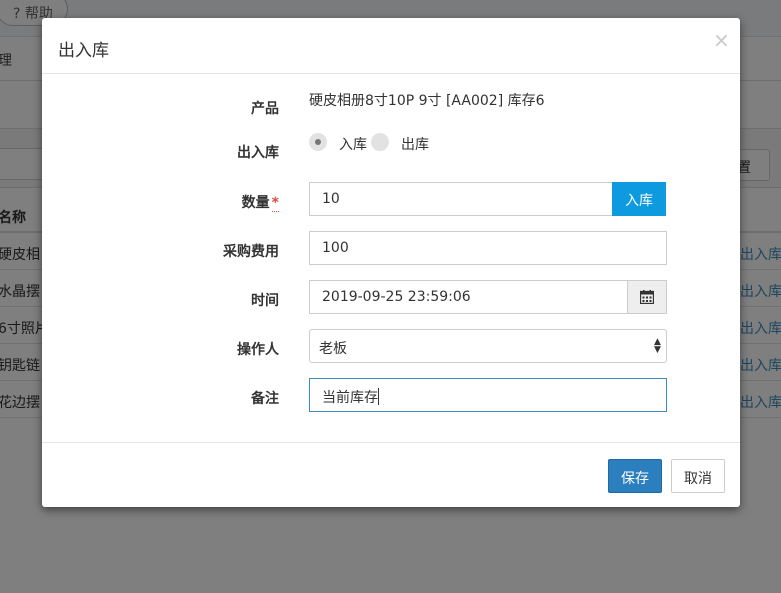 This screenshot has width=781, height=593. Describe the element at coordinates (350, 398) in the screenshot. I see `note-value: 当前库存` at that location.